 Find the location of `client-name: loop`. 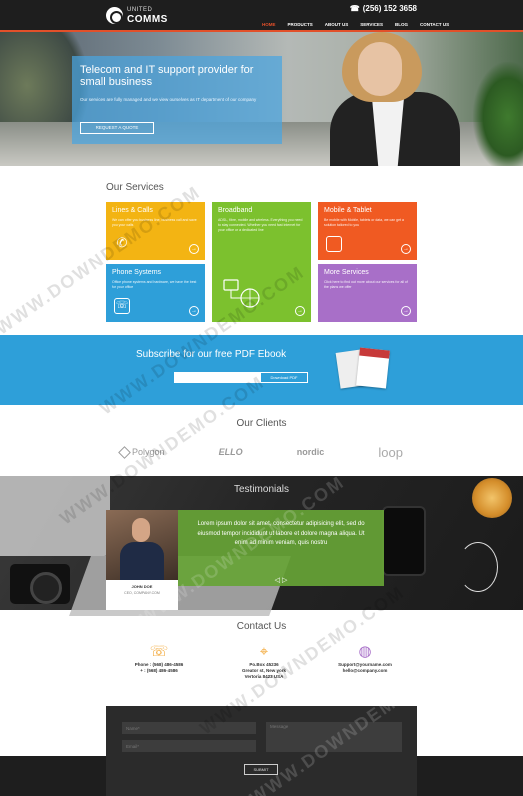

client-name: loop is located at coordinates (390, 452).